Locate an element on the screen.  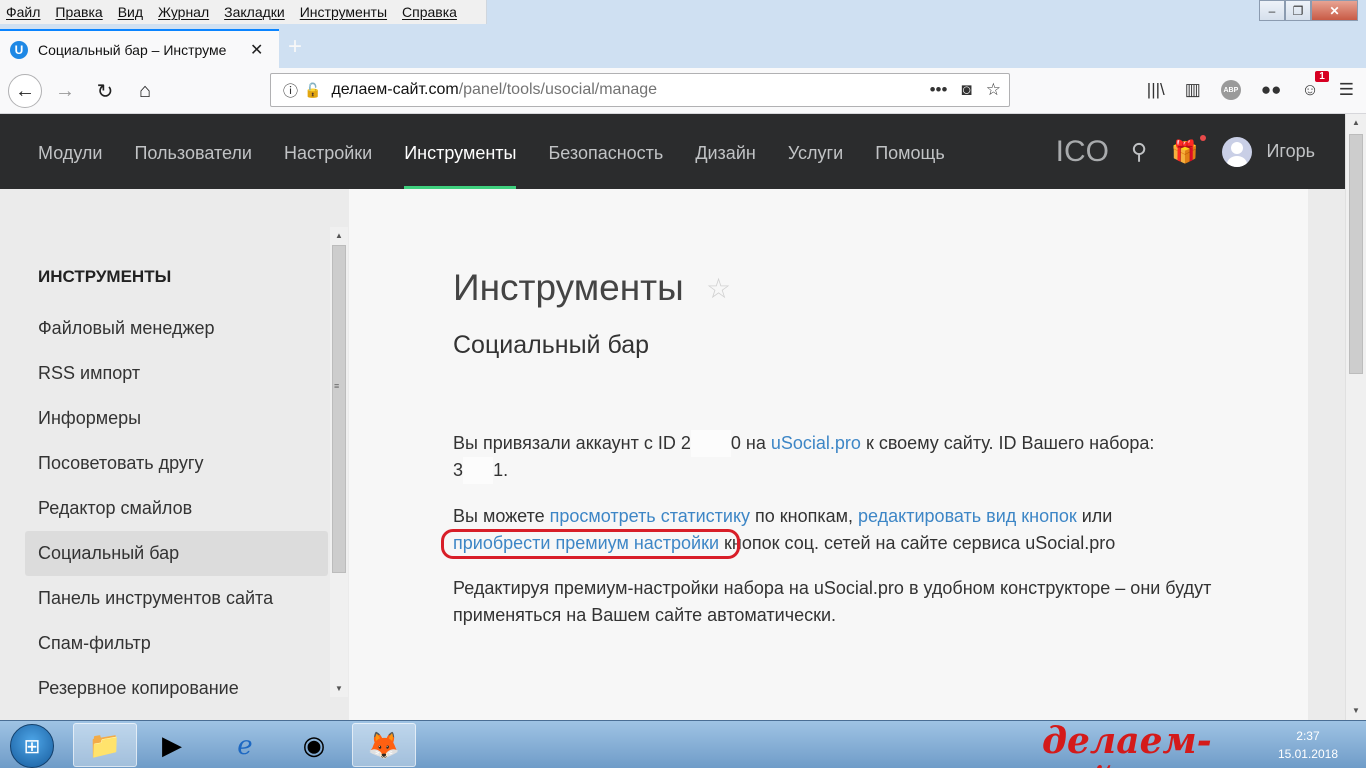
scrollbar-thumb is located at coordinates (339, 409).